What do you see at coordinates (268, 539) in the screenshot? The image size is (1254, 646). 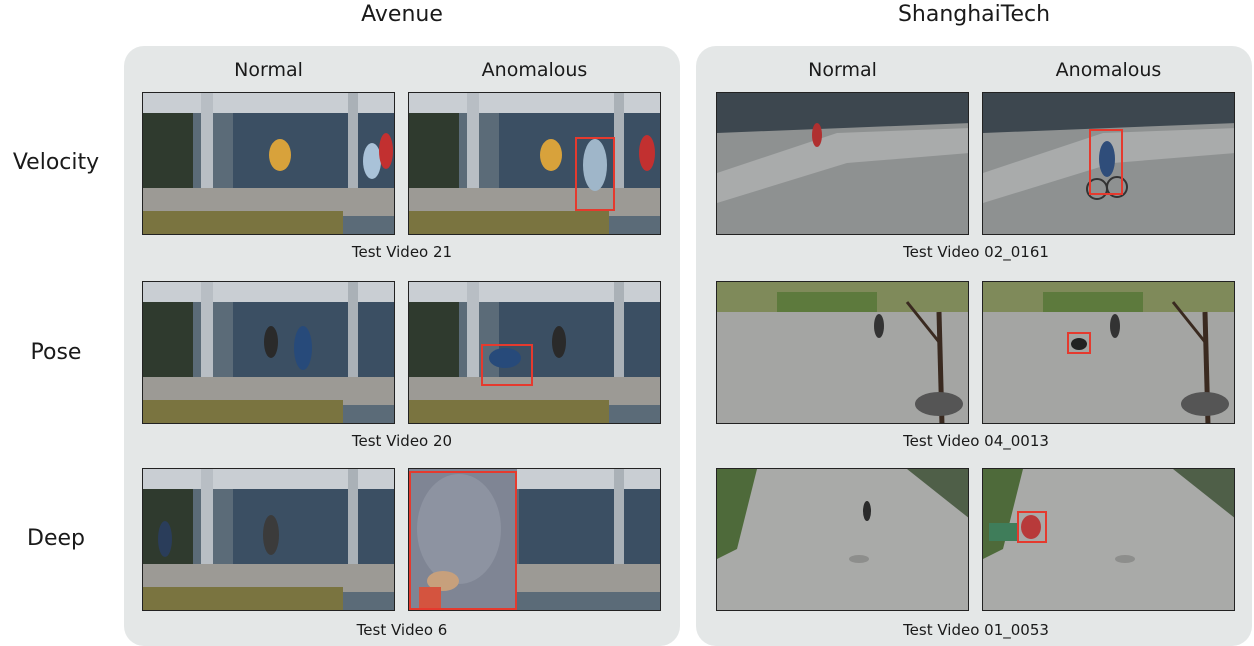 I see `avenue-deep-normal-frame` at bounding box center [268, 539].